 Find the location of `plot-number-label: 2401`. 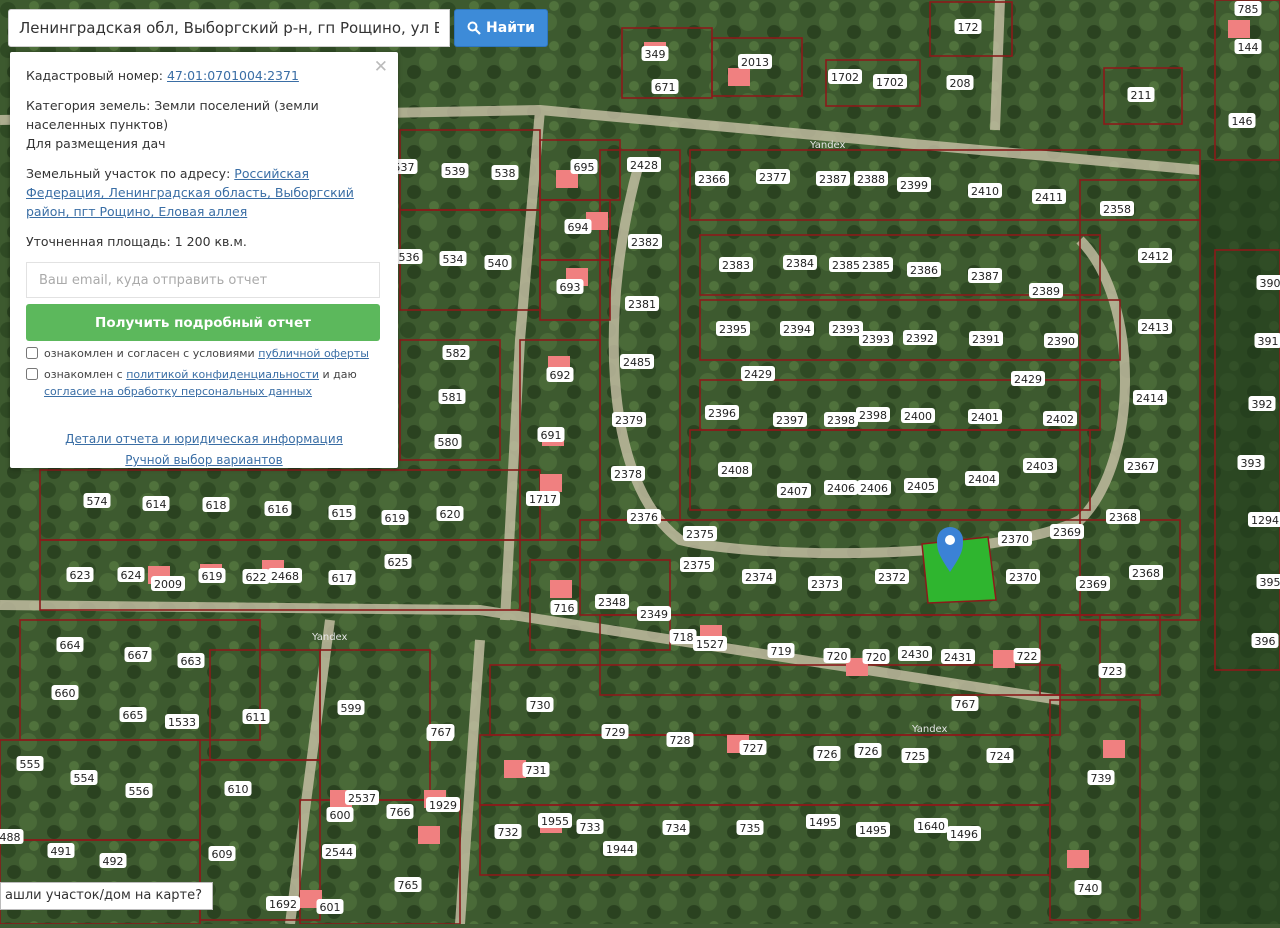

plot-number-label: 2401 is located at coordinates (985, 417).